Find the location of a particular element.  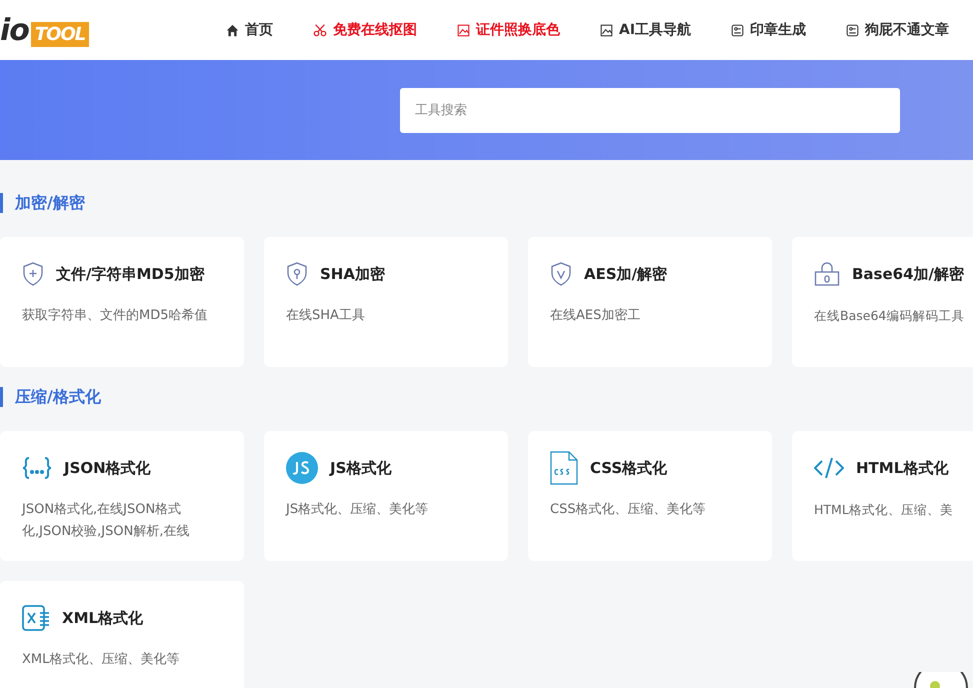

card-title: JSON格式化 is located at coordinates (107, 468).